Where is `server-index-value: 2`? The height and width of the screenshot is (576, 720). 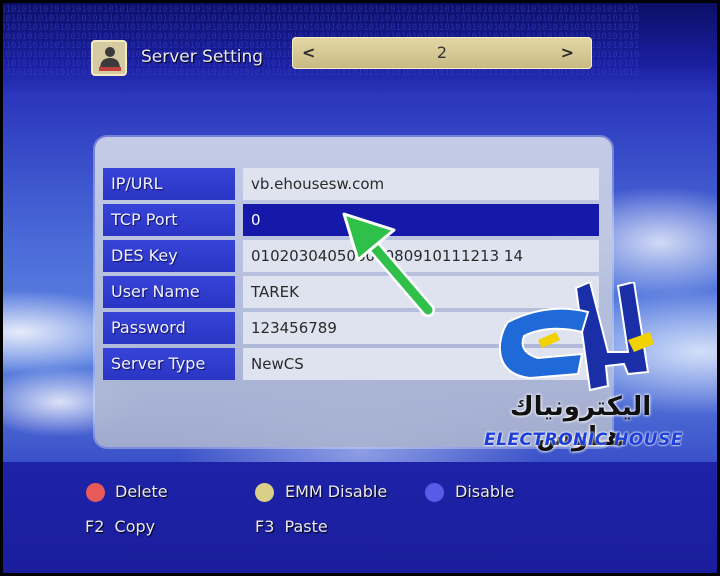 server-index-value: 2 is located at coordinates (442, 52).